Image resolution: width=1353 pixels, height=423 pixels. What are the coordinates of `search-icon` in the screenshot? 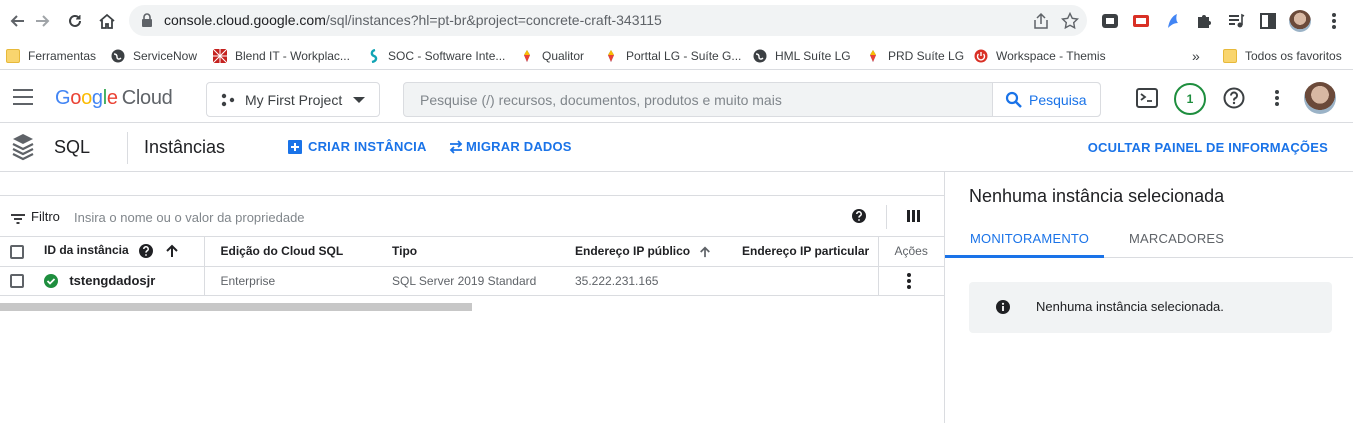 It's located at (1013, 99).